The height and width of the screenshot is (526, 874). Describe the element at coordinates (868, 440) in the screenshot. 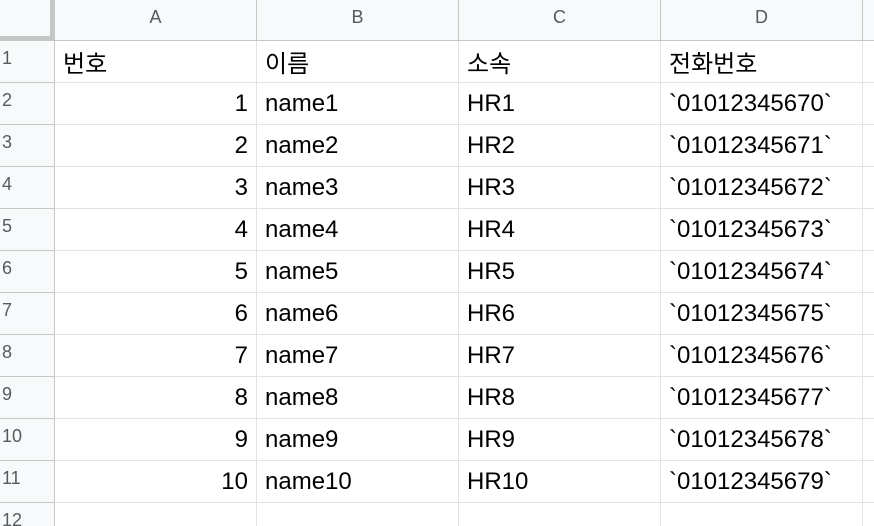

I see `cell-e10` at that location.